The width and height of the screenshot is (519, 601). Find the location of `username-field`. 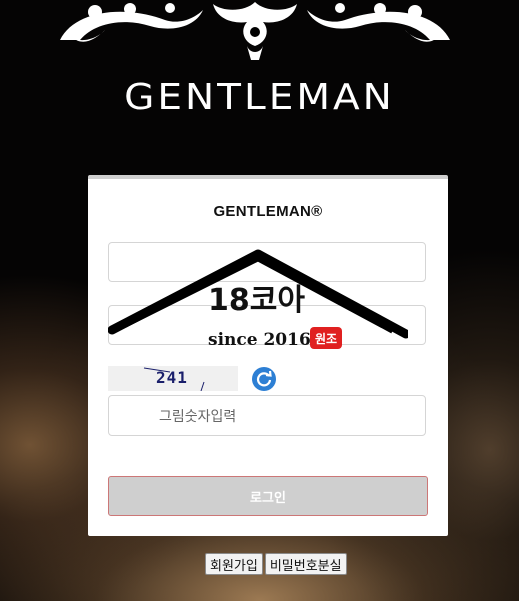

username-field is located at coordinates (267, 262).